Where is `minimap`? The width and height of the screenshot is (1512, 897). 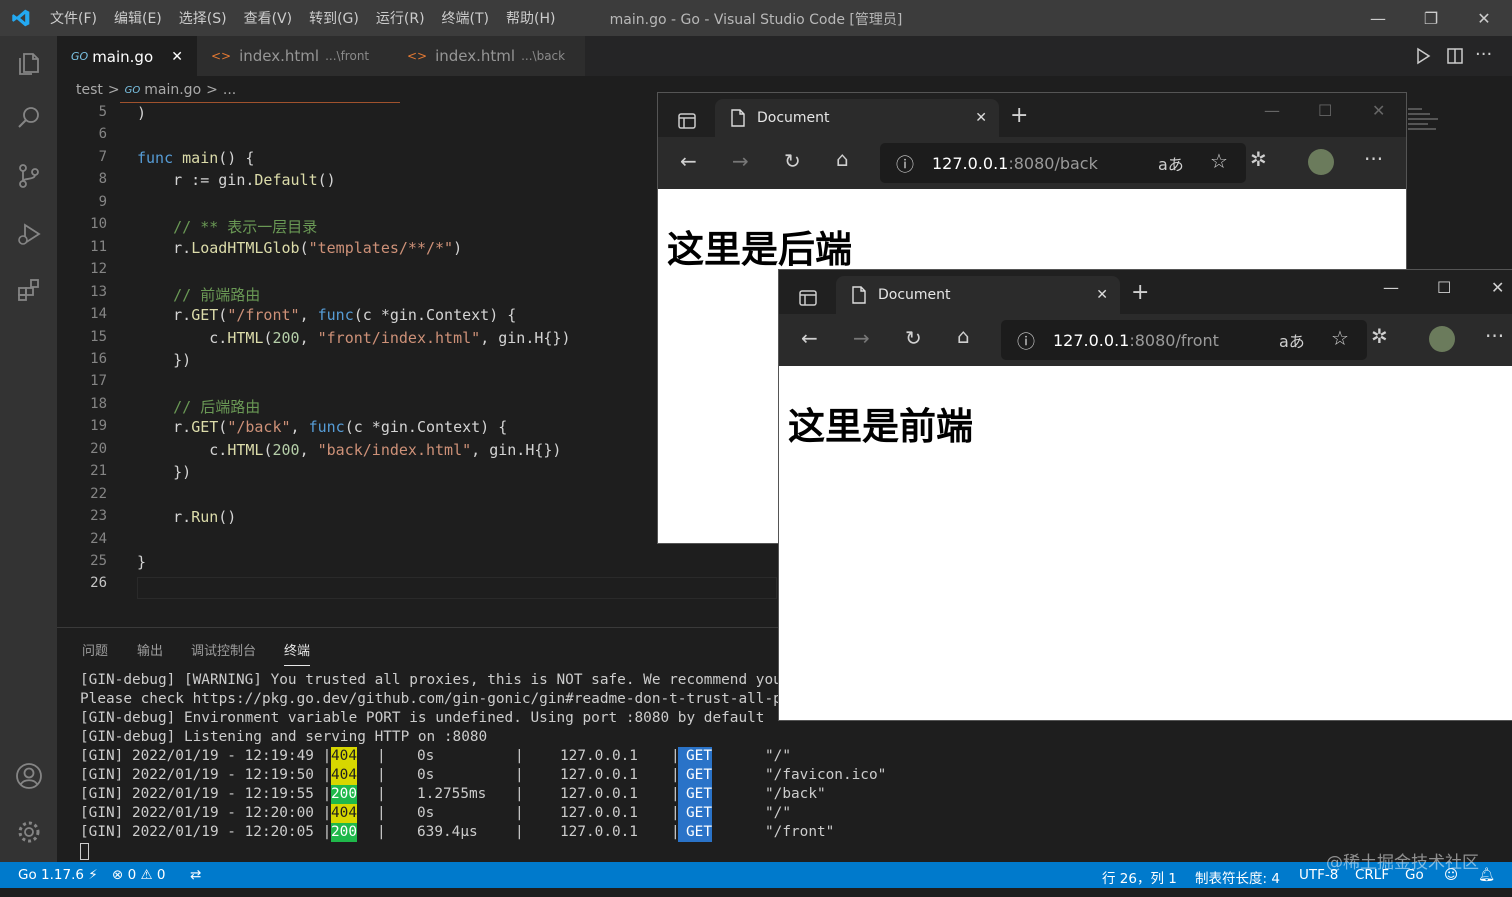
minimap is located at coordinates (1428, 121).